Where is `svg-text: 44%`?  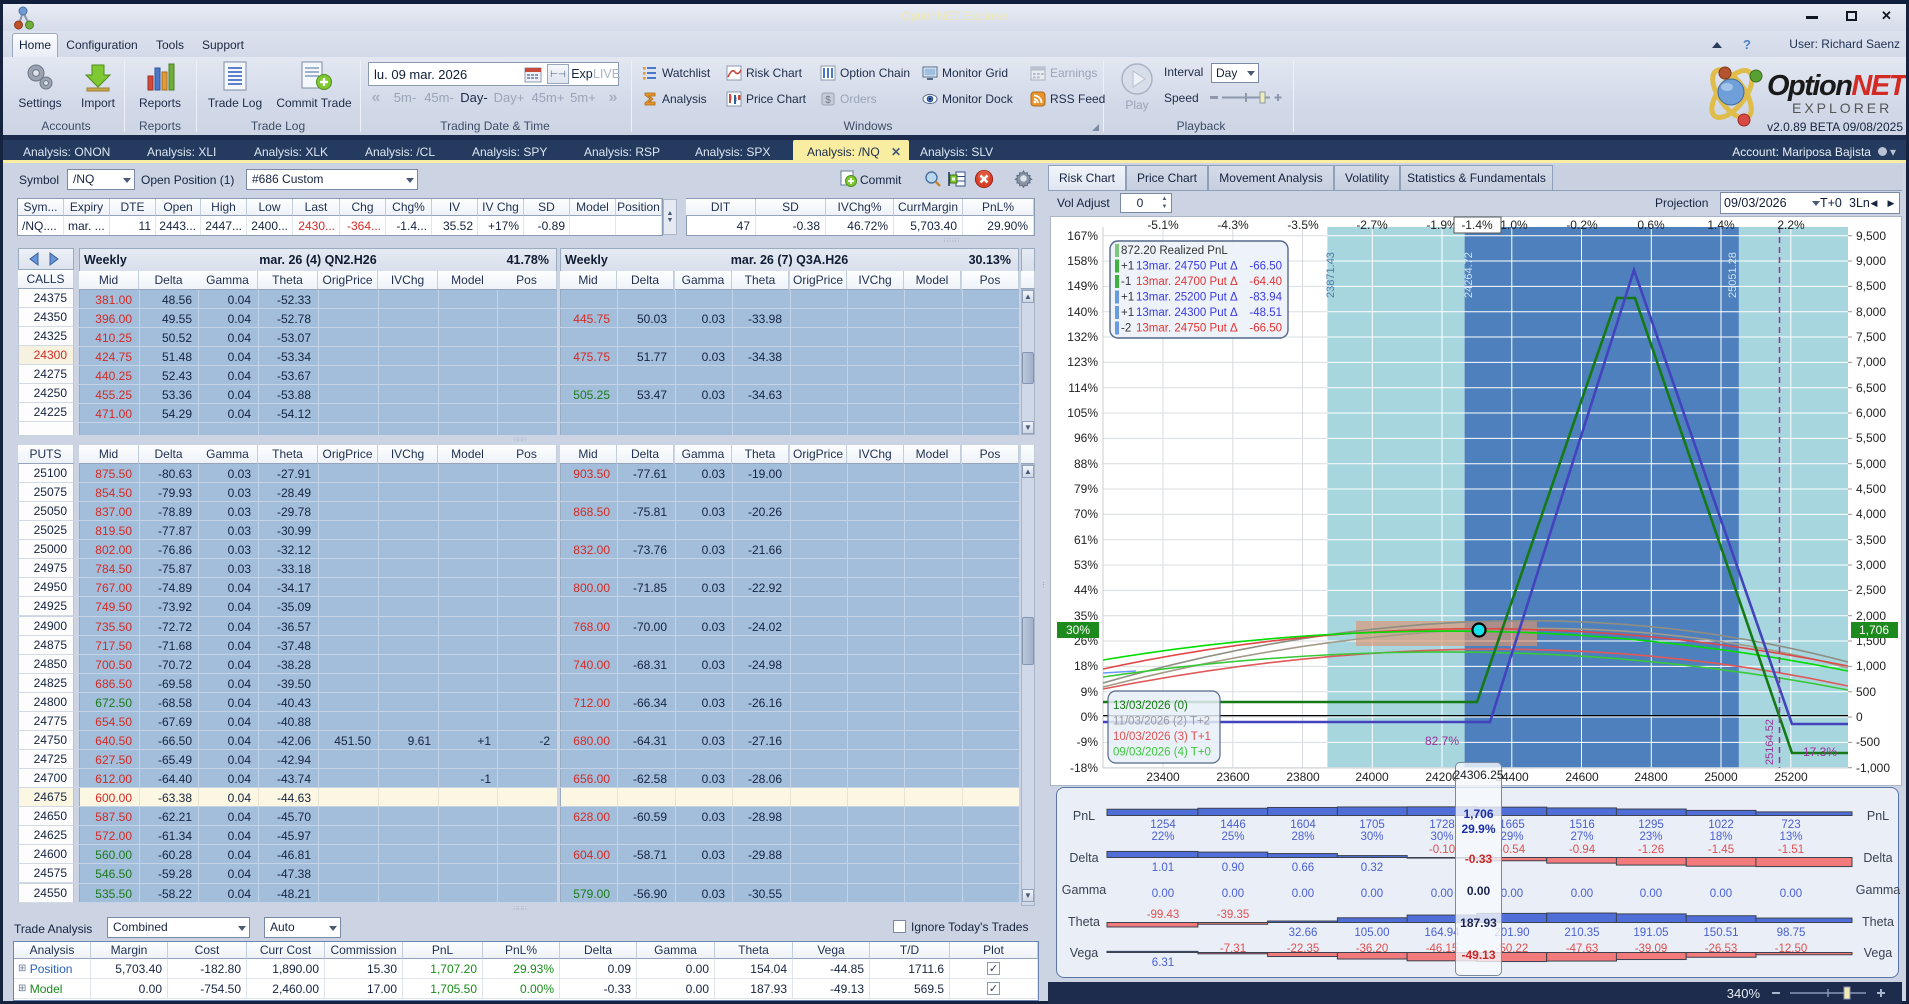 svg-text: 44% is located at coordinates (1086, 590).